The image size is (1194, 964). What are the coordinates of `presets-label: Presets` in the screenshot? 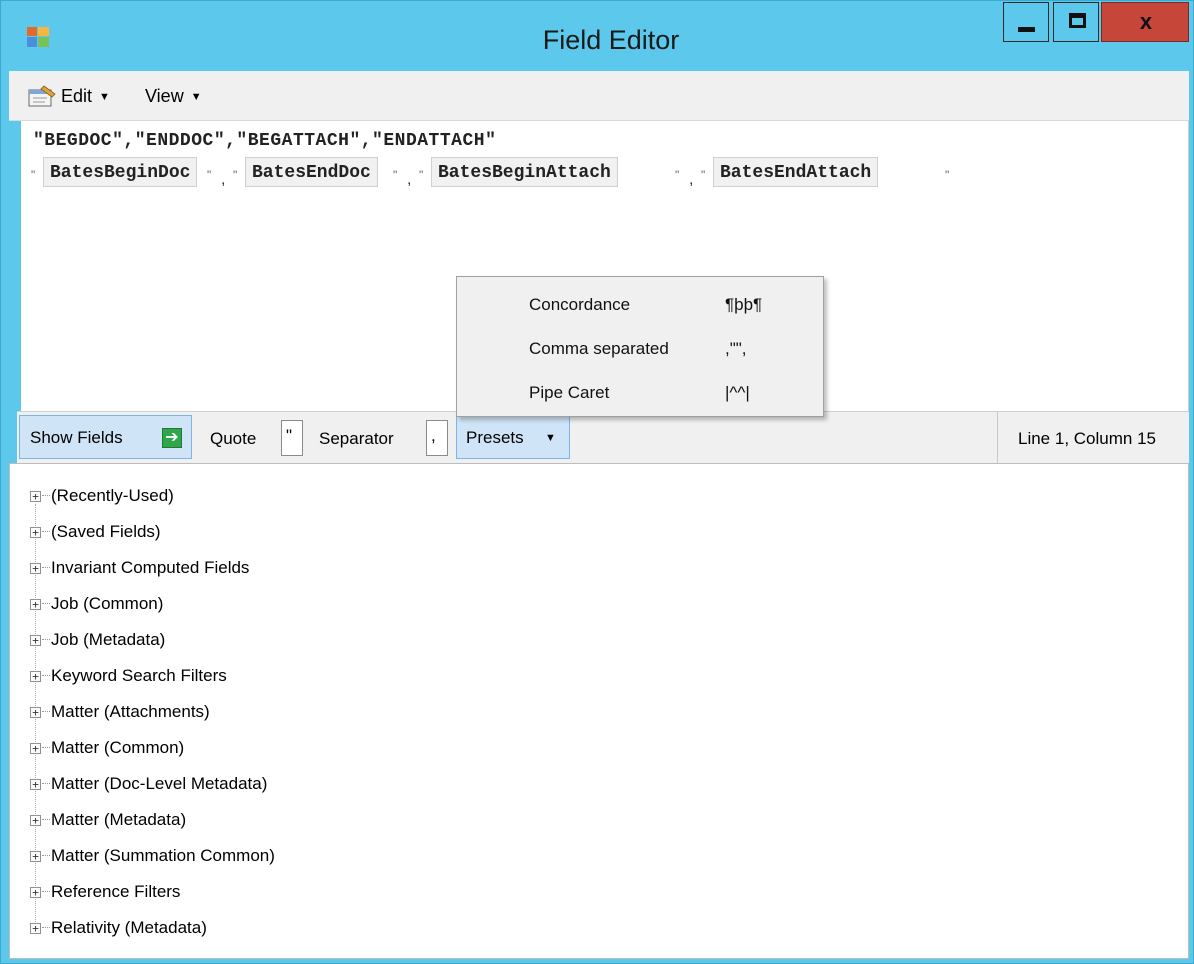 It's located at (495, 437).